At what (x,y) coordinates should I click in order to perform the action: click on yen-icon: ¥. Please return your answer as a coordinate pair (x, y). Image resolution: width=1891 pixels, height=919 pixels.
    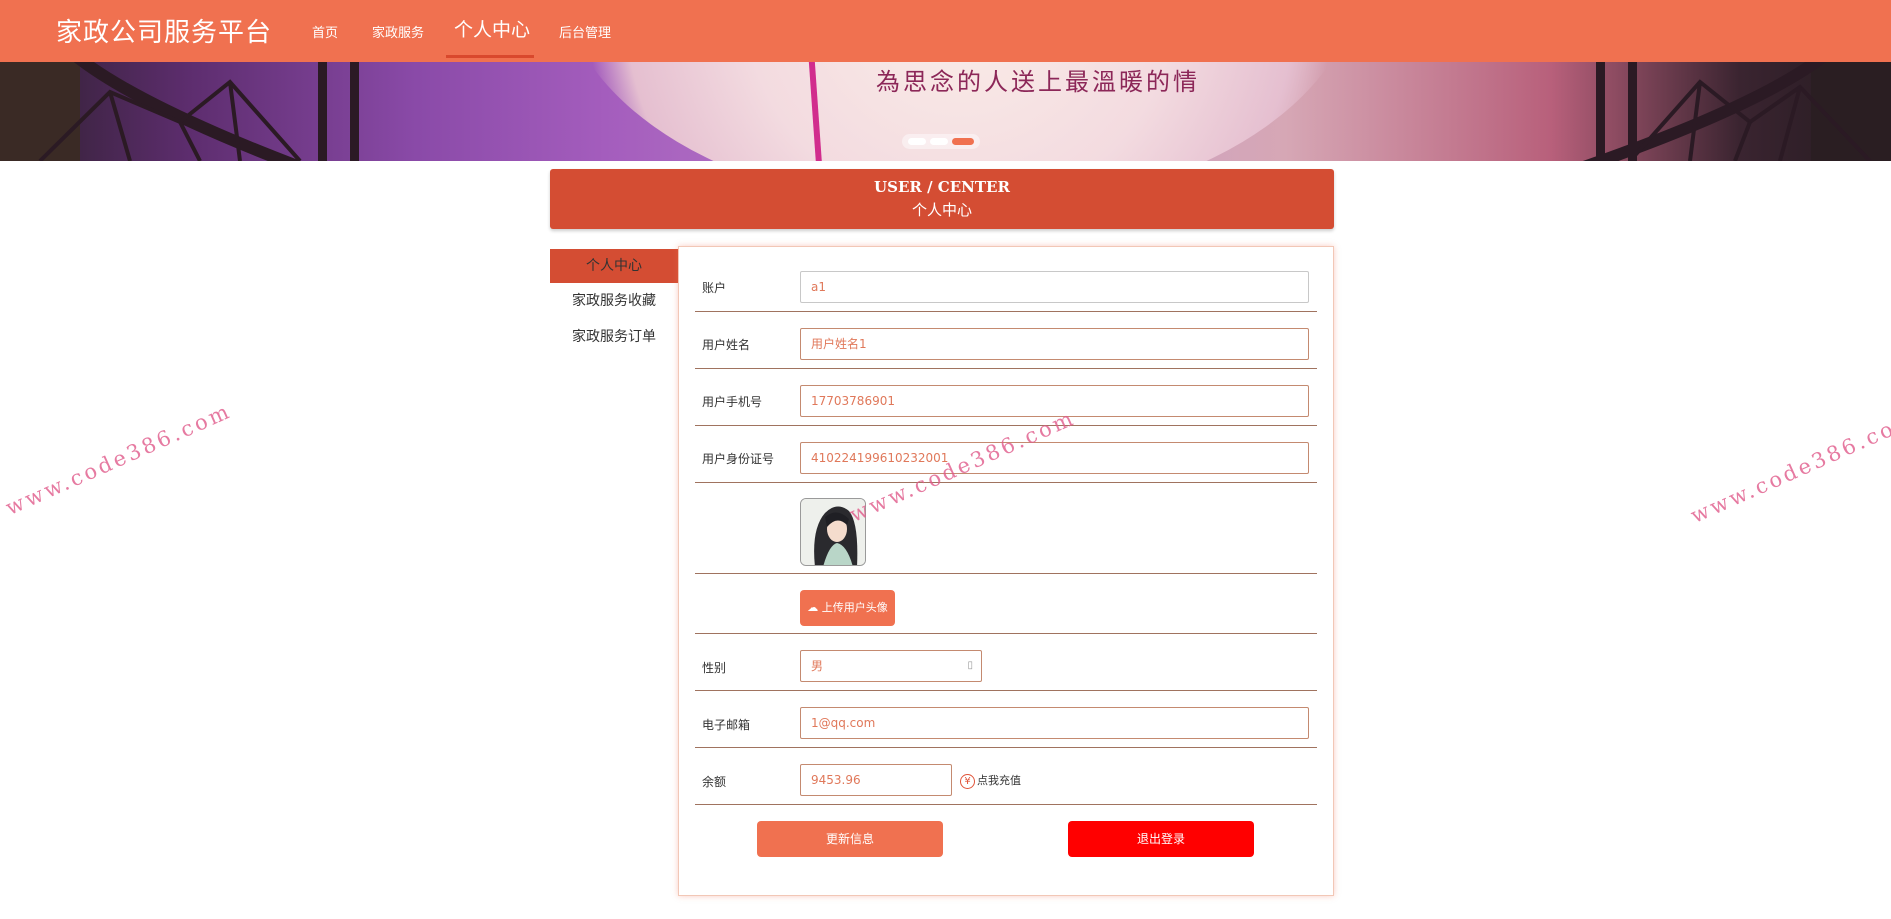
    Looking at the image, I should click on (967, 781).